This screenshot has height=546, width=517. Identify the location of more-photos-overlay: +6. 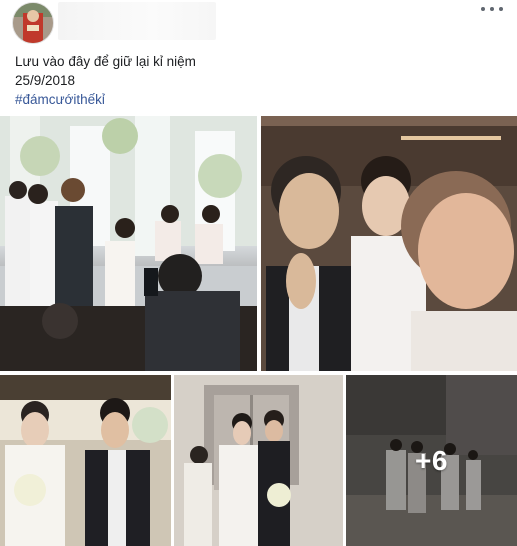
(431, 460).